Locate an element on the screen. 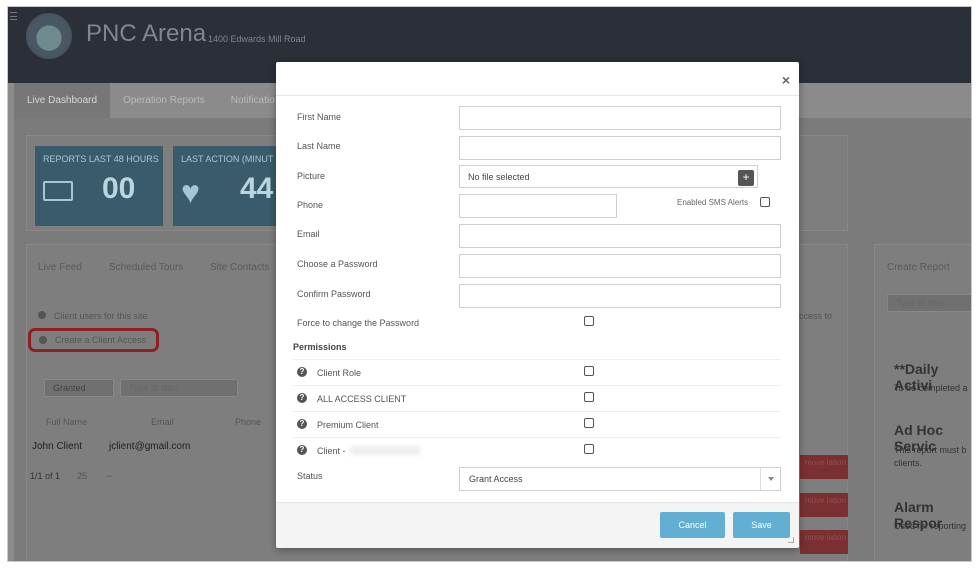 The image size is (978, 569). phone-field is located at coordinates (538, 206).